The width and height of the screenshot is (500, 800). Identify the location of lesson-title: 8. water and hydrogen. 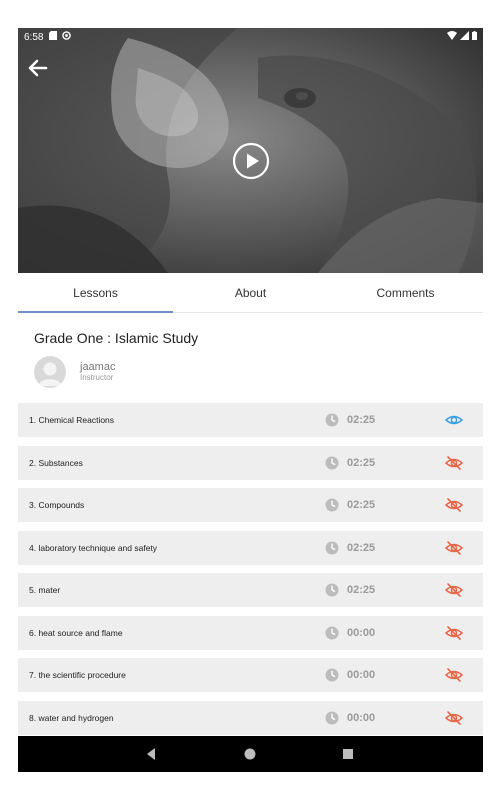
(71, 717).